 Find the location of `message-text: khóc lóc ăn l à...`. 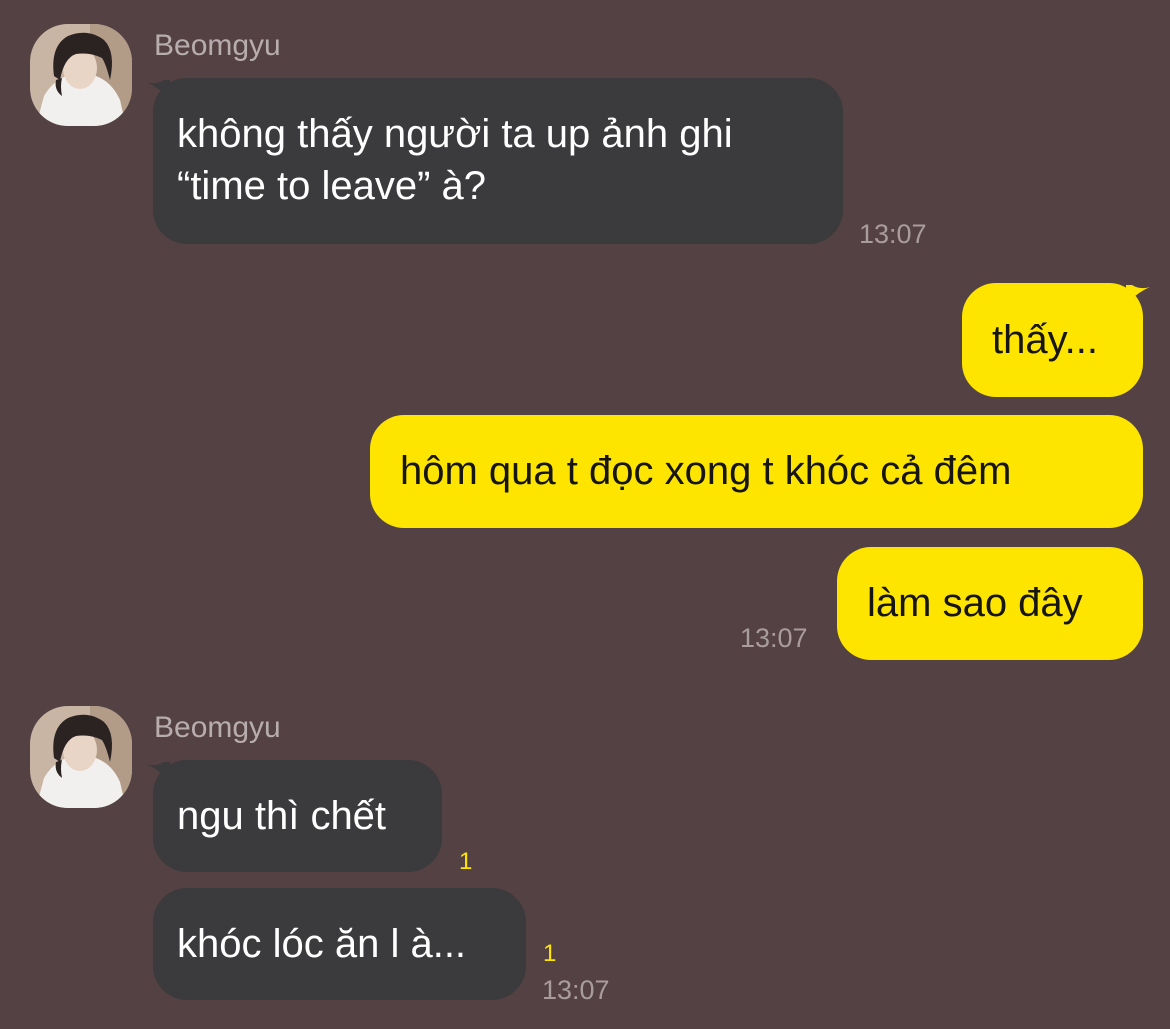

message-text: khóc lóc ăn l à... is located at coordinates (322, 944).